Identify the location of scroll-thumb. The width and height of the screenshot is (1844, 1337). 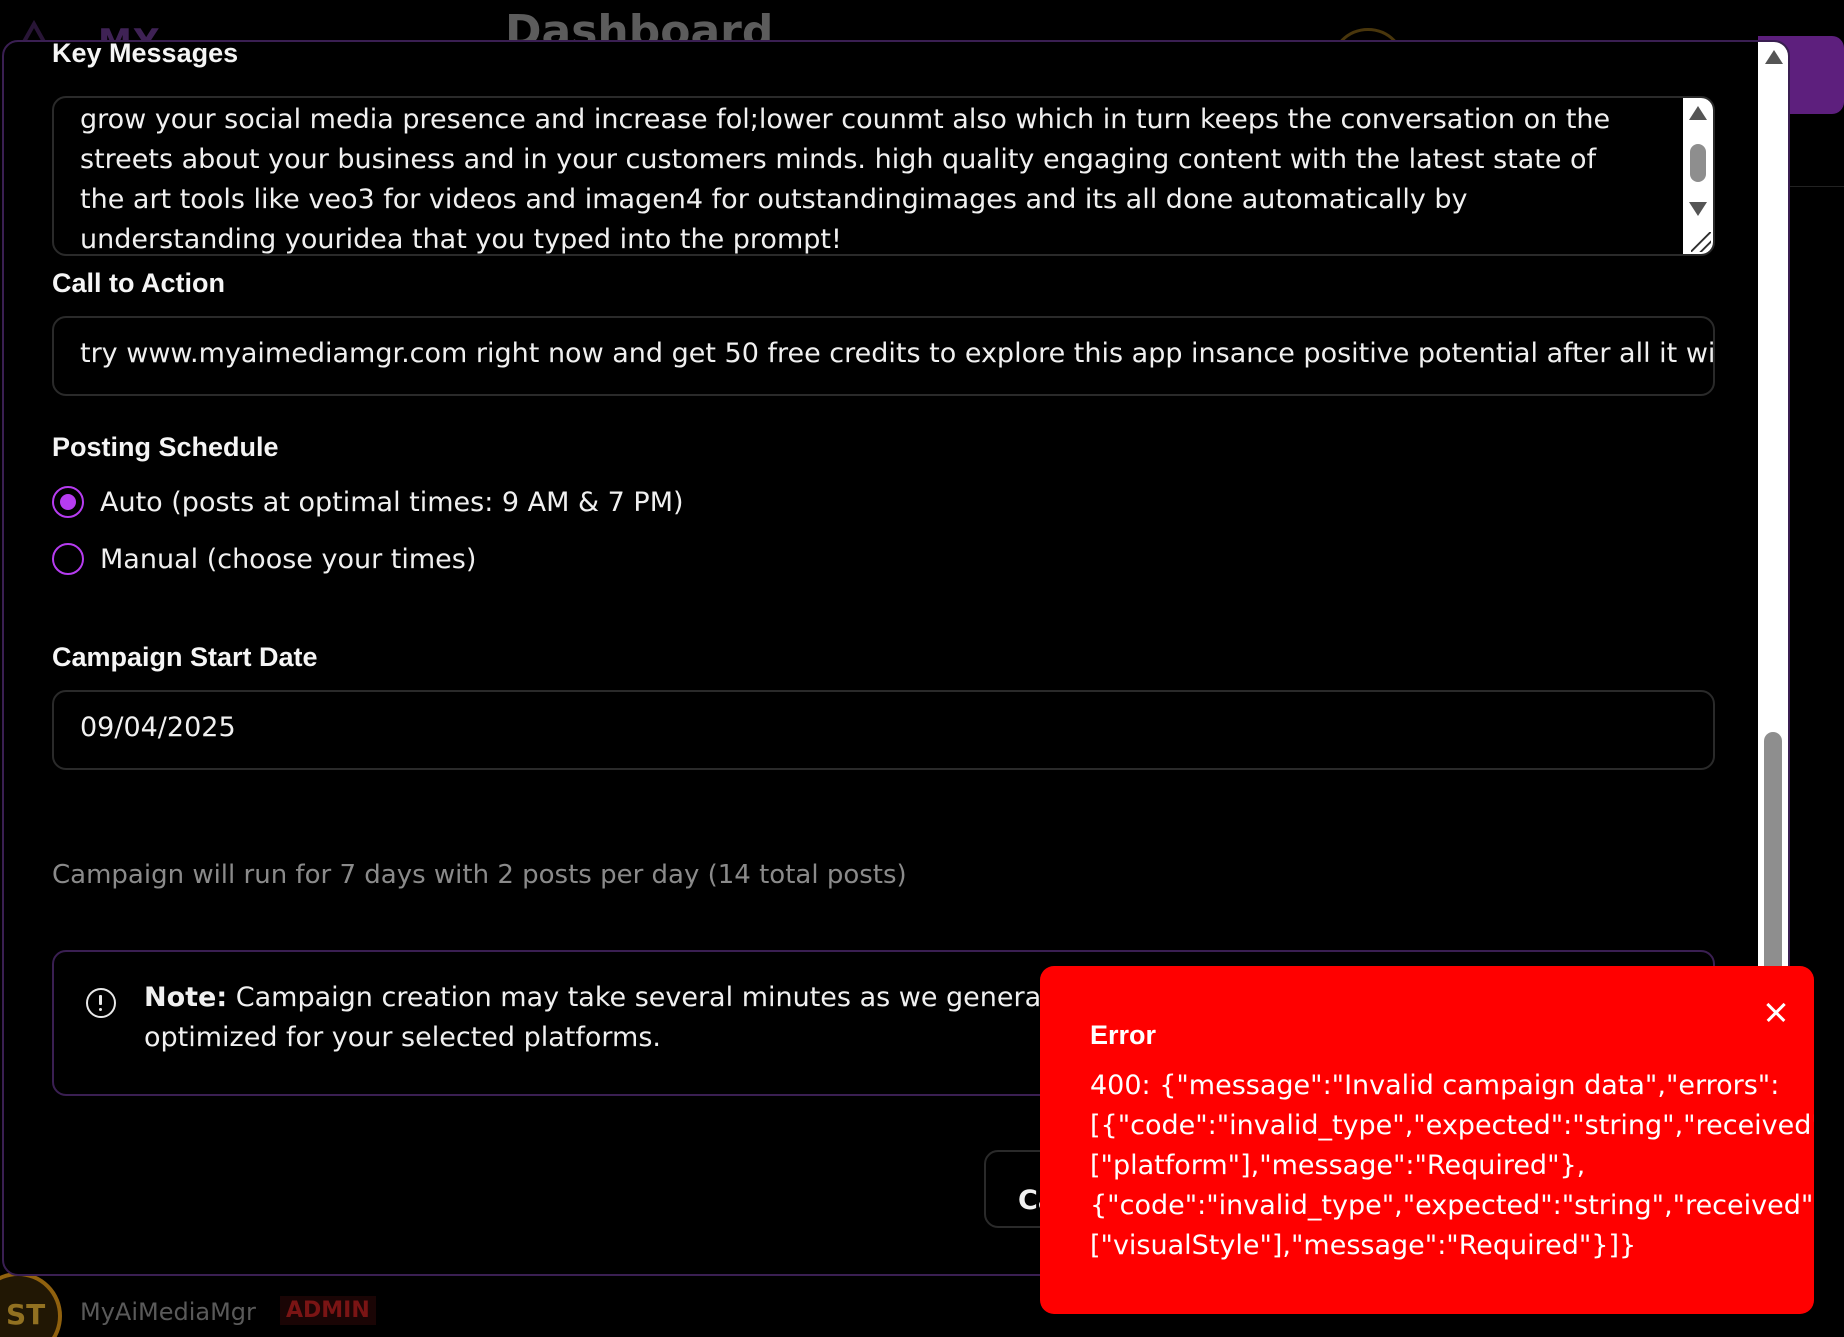
(1698, 163).